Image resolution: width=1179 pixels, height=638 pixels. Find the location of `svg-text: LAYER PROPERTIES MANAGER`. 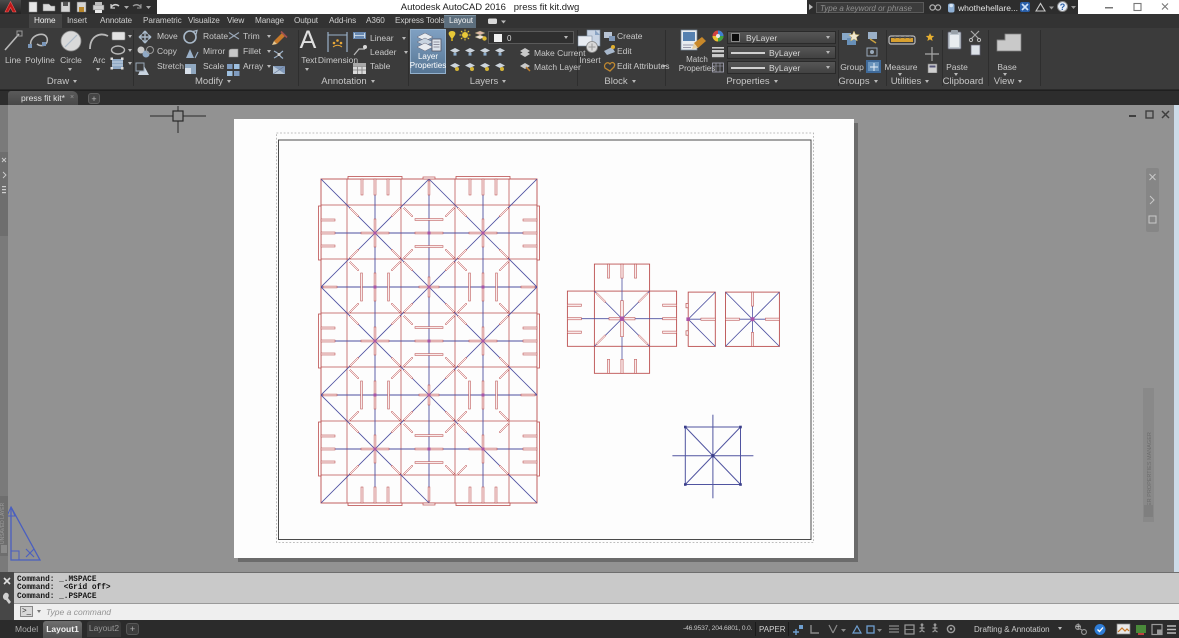

svg-text: LAYER PROPERTIES MANAGER is located at coordinates (1150, 474).